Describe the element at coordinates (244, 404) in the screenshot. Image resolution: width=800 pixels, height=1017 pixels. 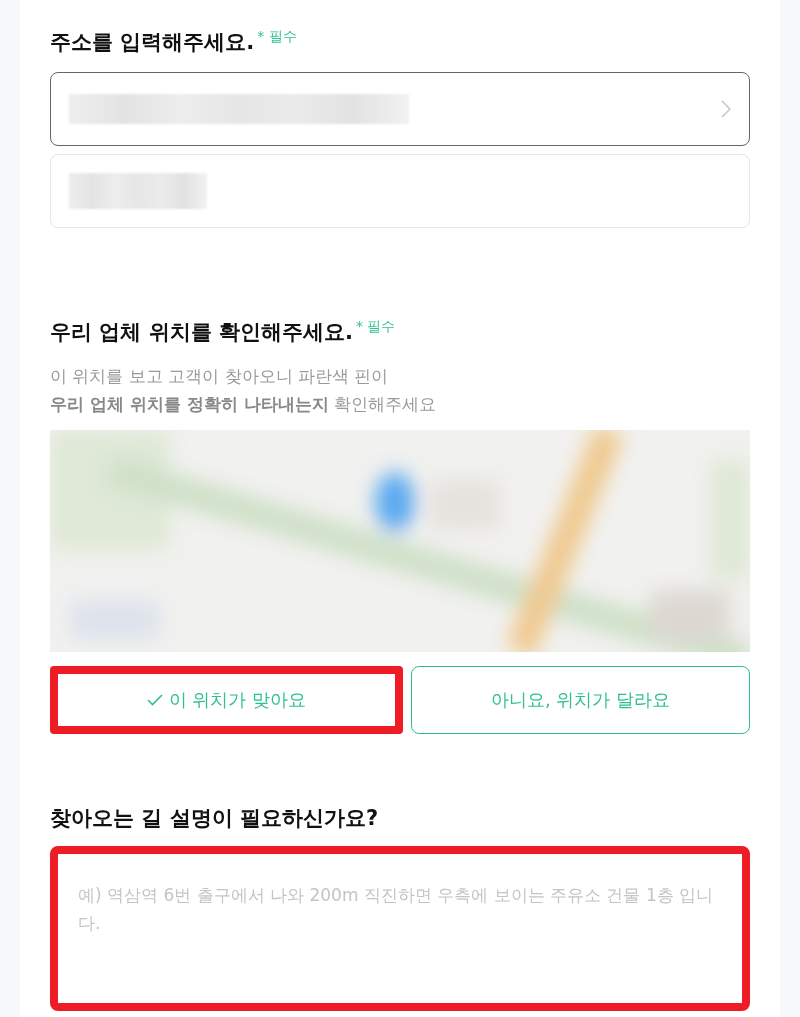
I see `description-text: 우리 업체 위치를 정확히 나타내는지 확인해주세요` at that location.